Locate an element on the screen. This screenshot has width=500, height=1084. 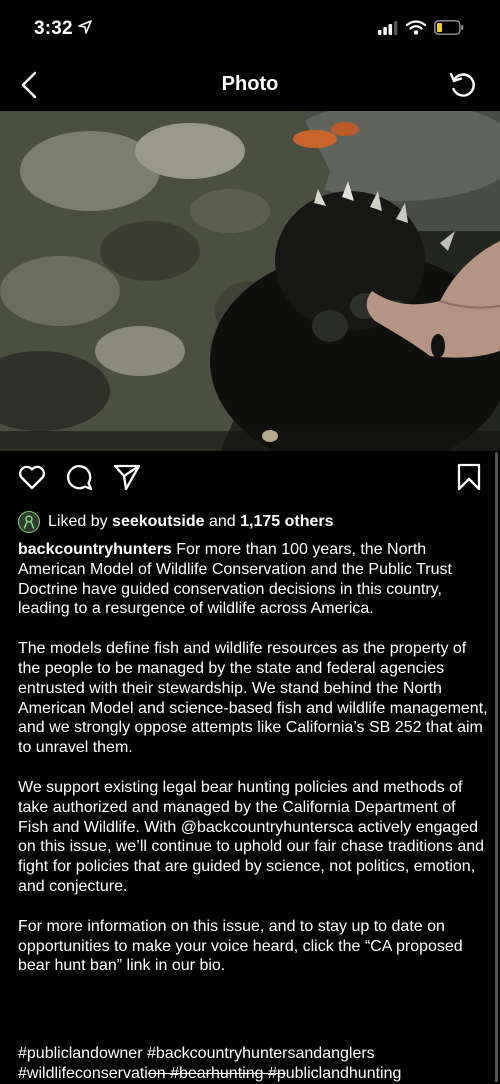
battery-icon is located at coordinates (449, 27).